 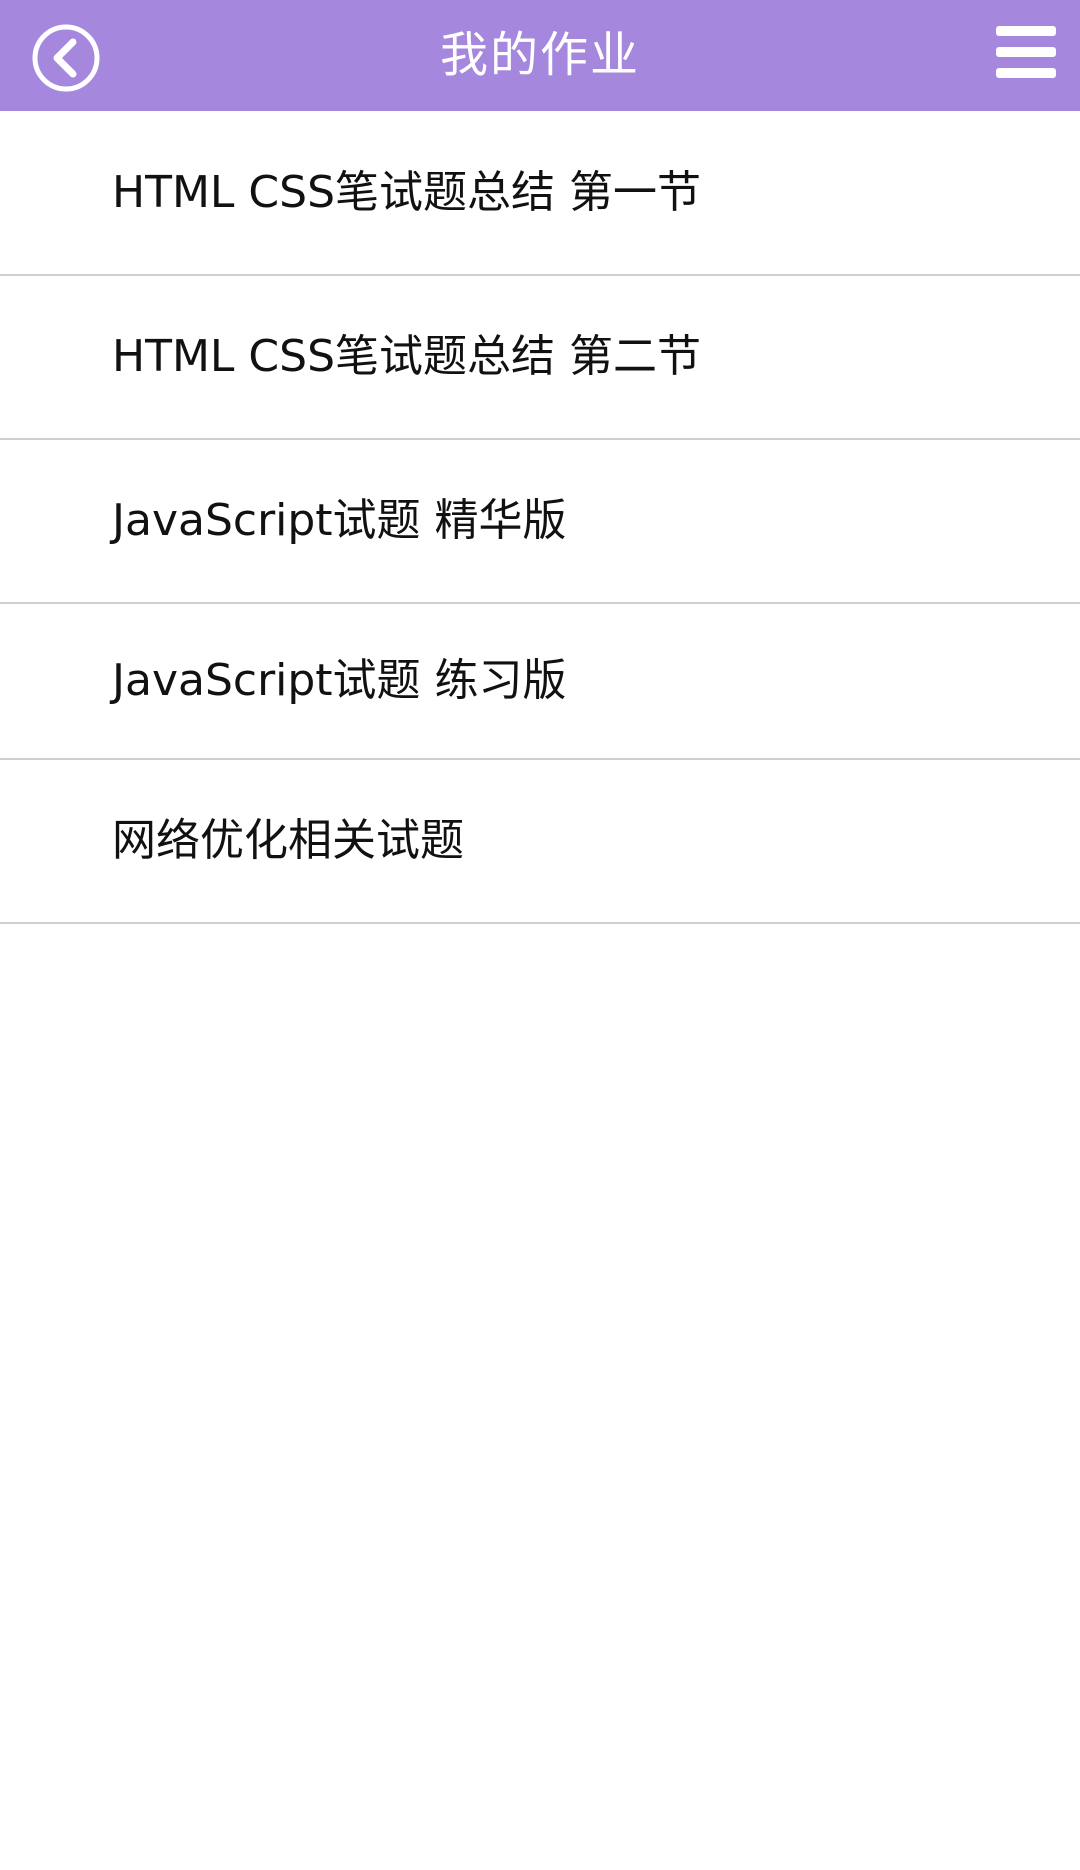 I want to click on chevron-left-circle-icon, so click(x=66, y=58).